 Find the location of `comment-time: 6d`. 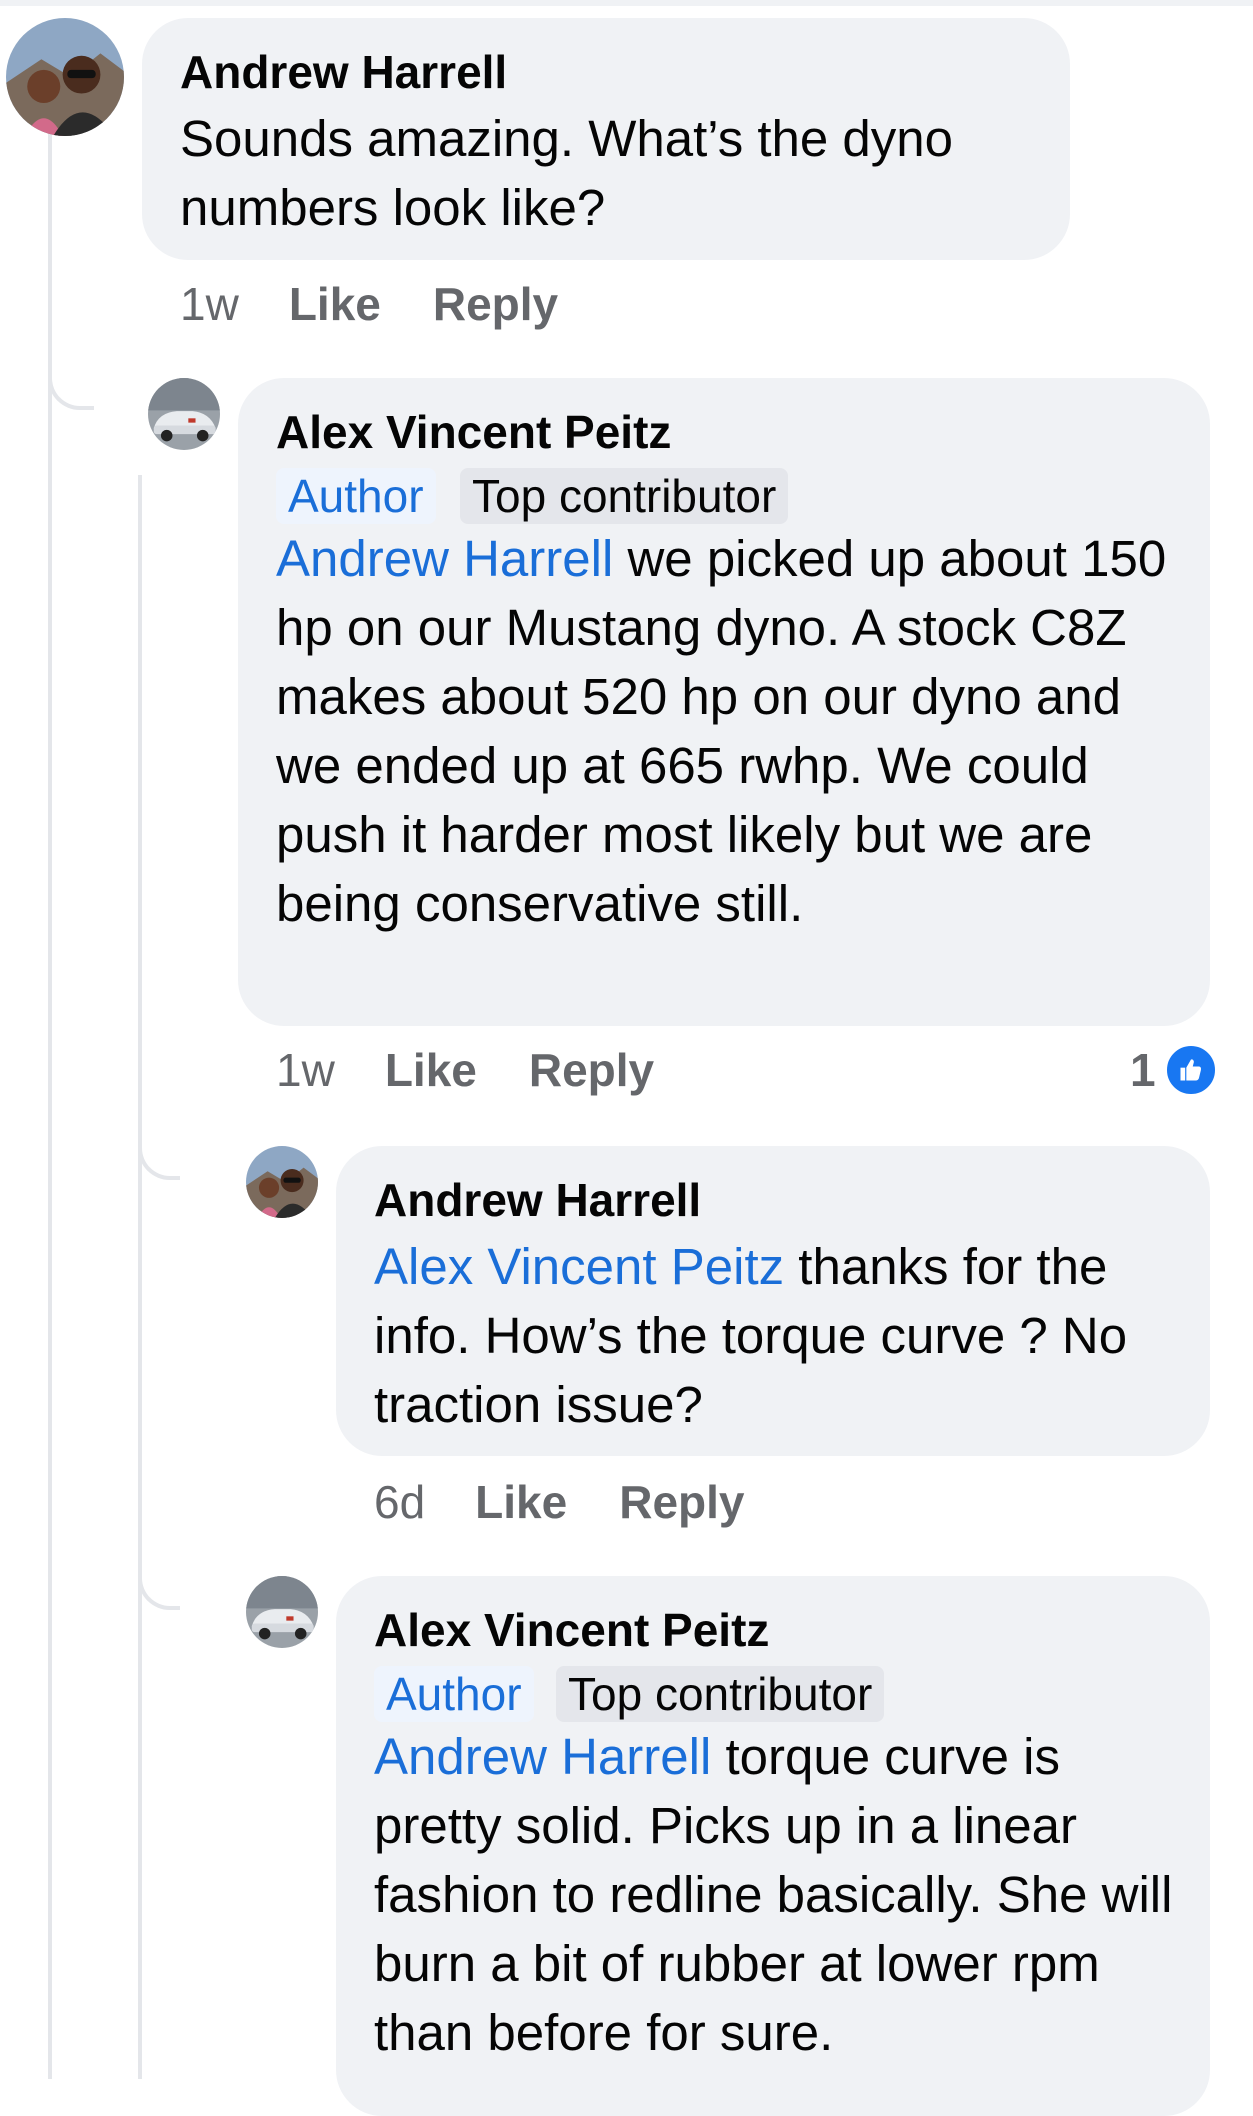

comment-time: 6d is located at coordinates (399, 1502).